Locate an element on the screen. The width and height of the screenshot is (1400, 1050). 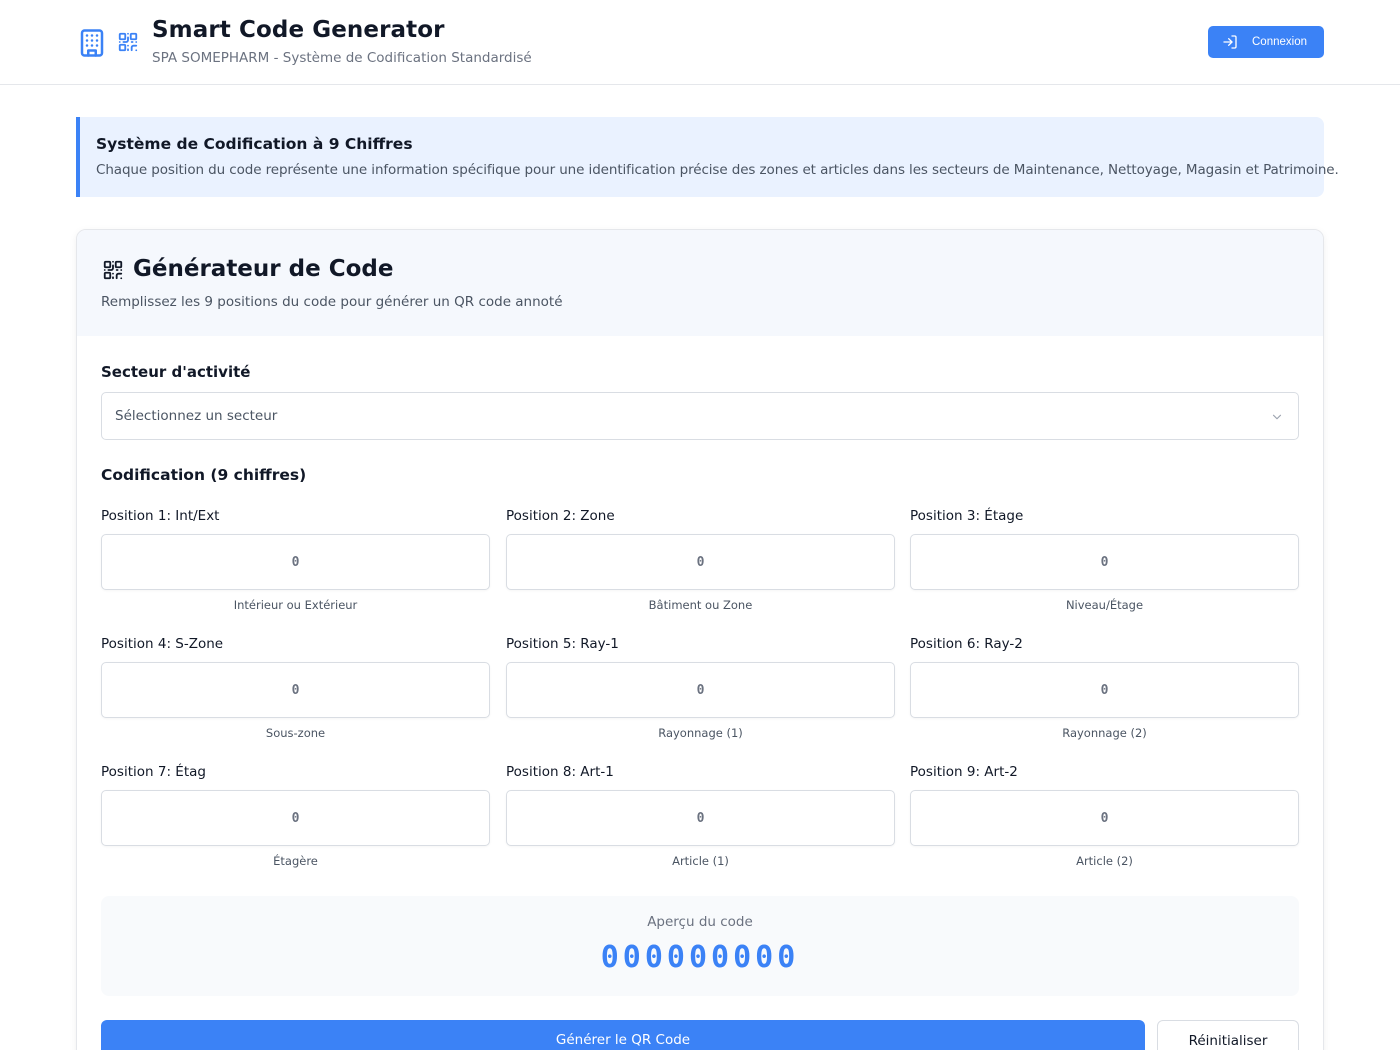
position-9-group: Position 9: Art-2 Article (2) is located at coordinates (1104, 819).